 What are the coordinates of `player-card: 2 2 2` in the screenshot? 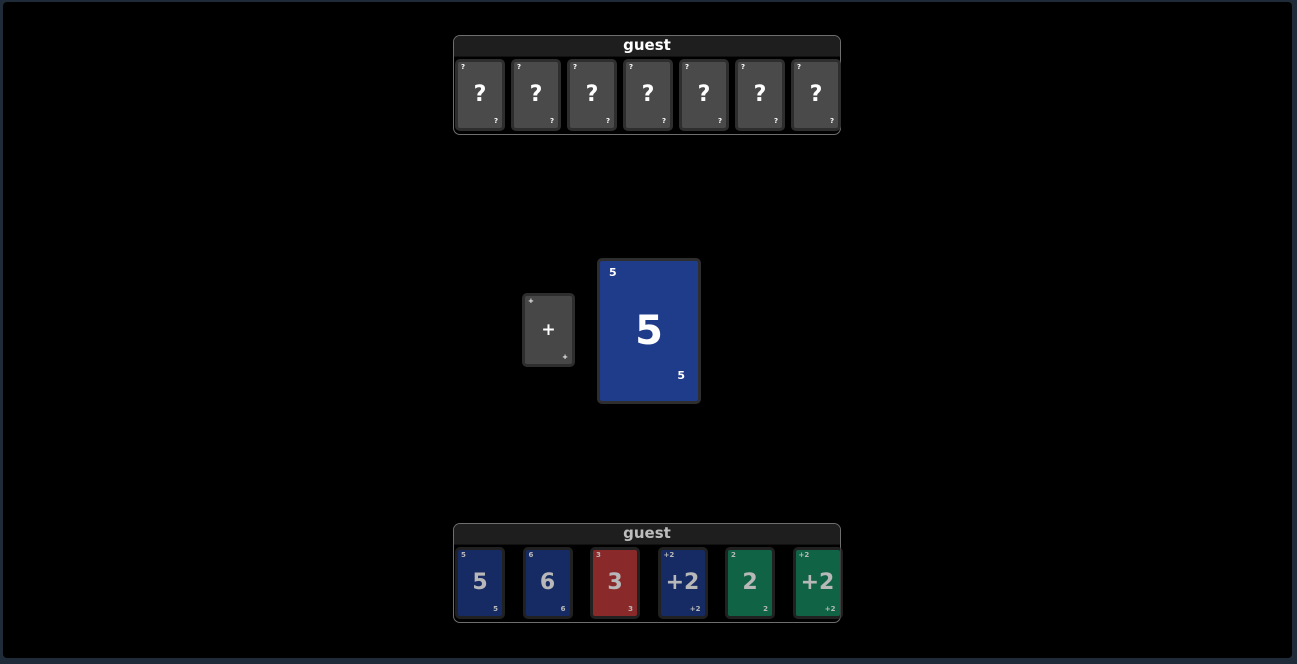 It's located at (750, 583).